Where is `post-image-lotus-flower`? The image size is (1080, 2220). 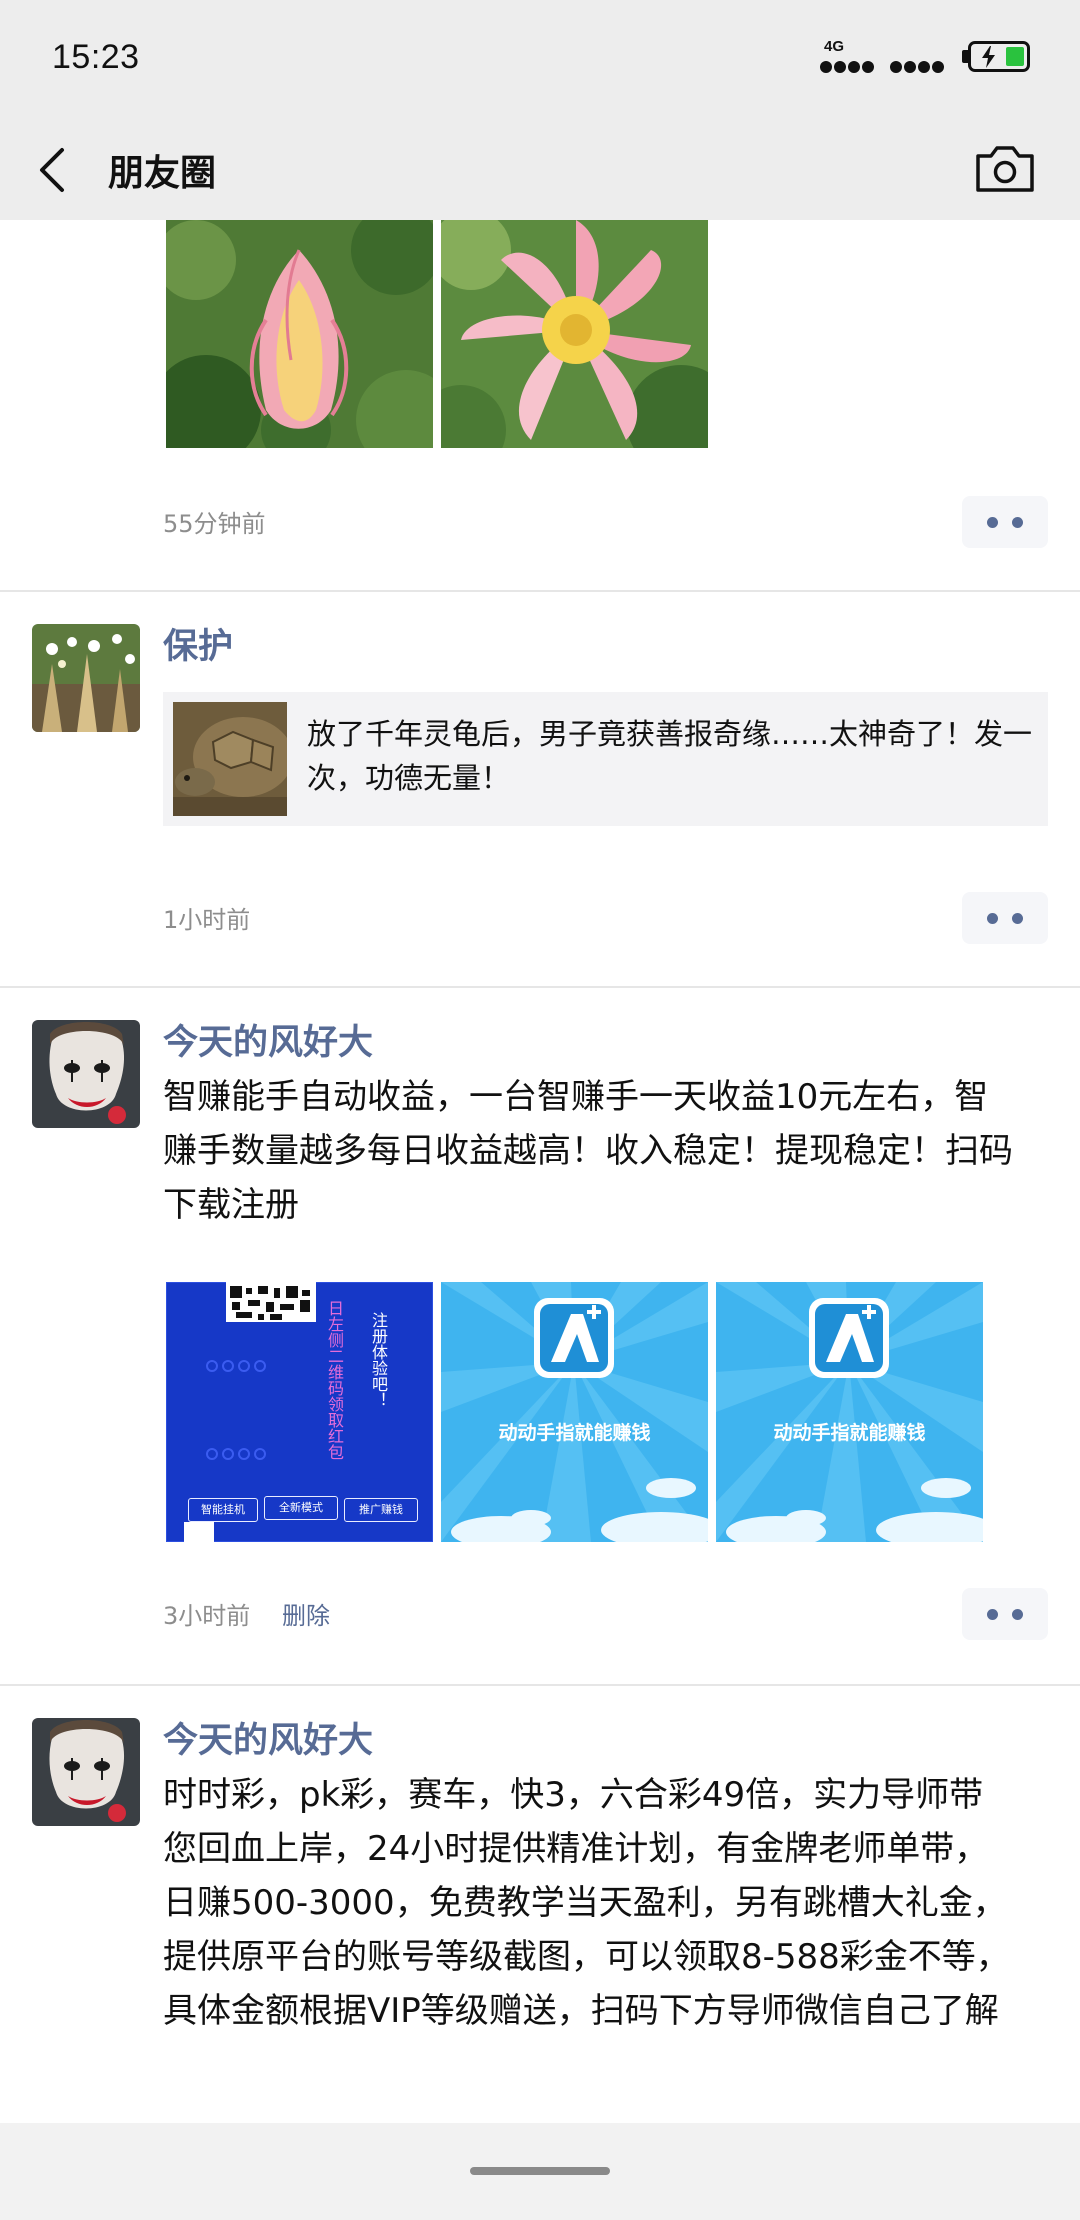 post-image-lotus-flower is located at coordinates (574, 334).